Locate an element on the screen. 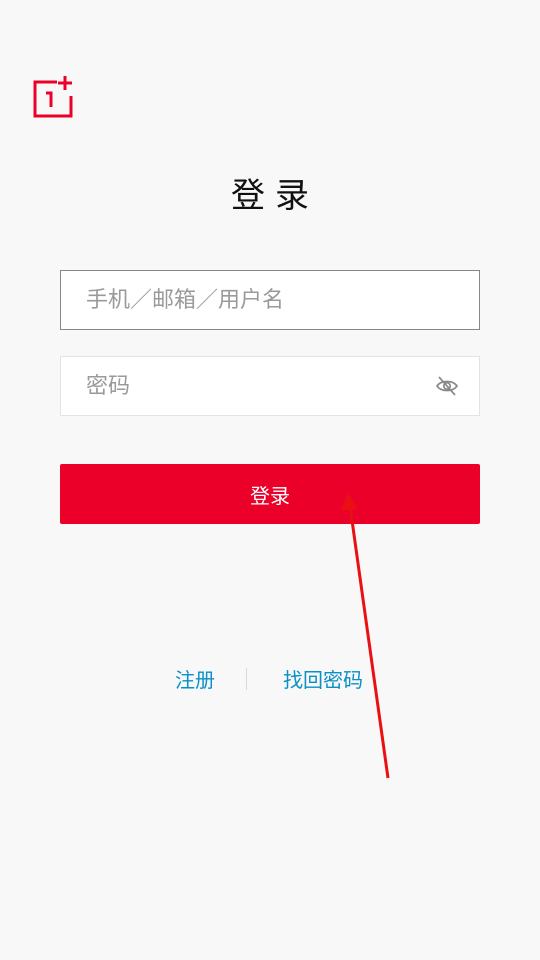 The image size is (540, 960). register-link: 注册 is located at coordinates (195, 678).